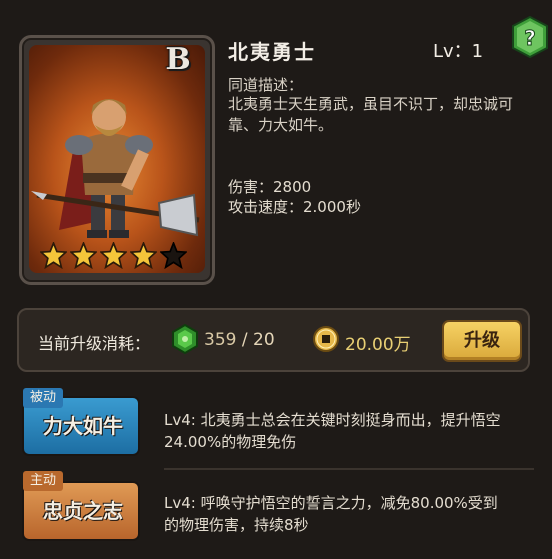 This screenshot has width=552, height=559. I want to click on question-hex-icon: ?, so click(530, 37).